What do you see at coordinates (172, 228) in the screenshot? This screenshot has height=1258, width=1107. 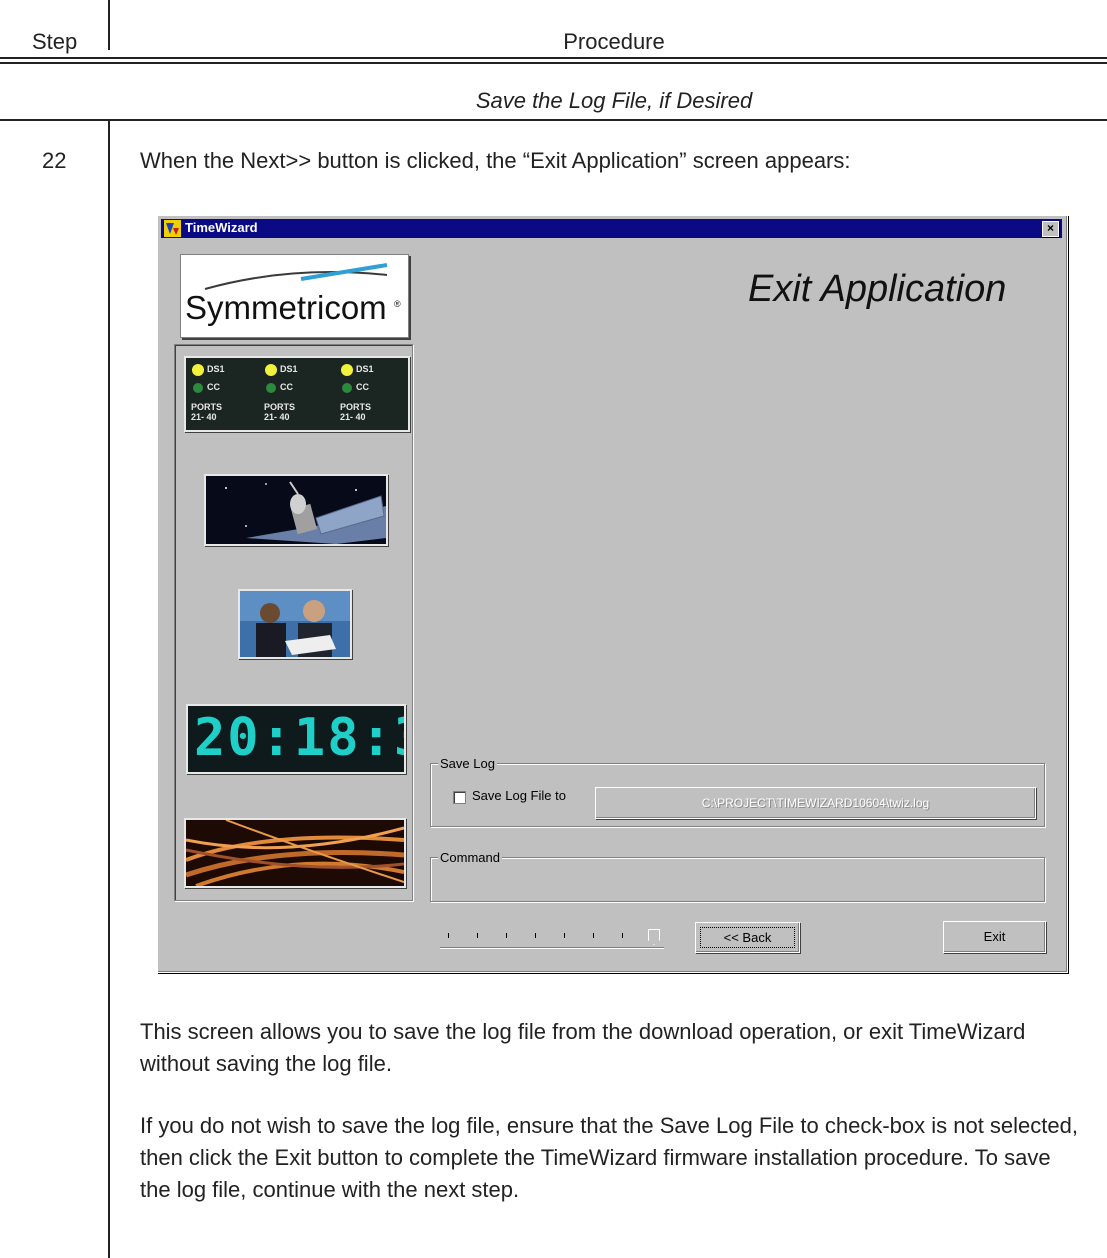 I see `timewizard-app-icon` at bounding box center [172, 228].